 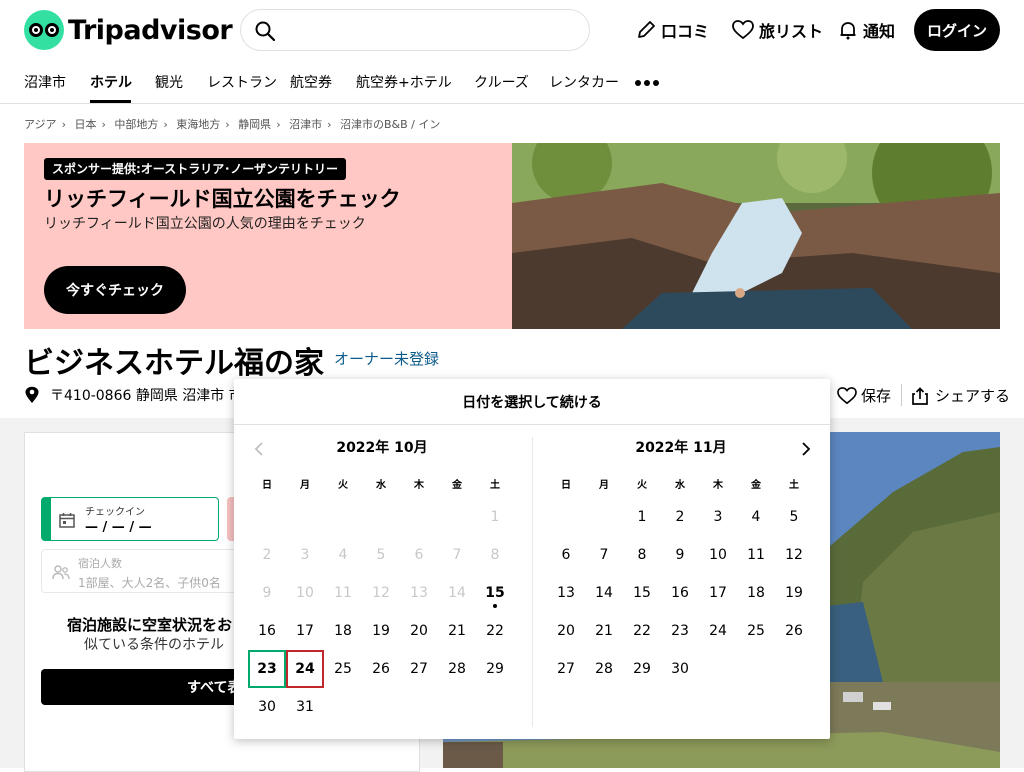 I want to click on breadcrumb-item: 東海地方, so click(x=198, y=124).